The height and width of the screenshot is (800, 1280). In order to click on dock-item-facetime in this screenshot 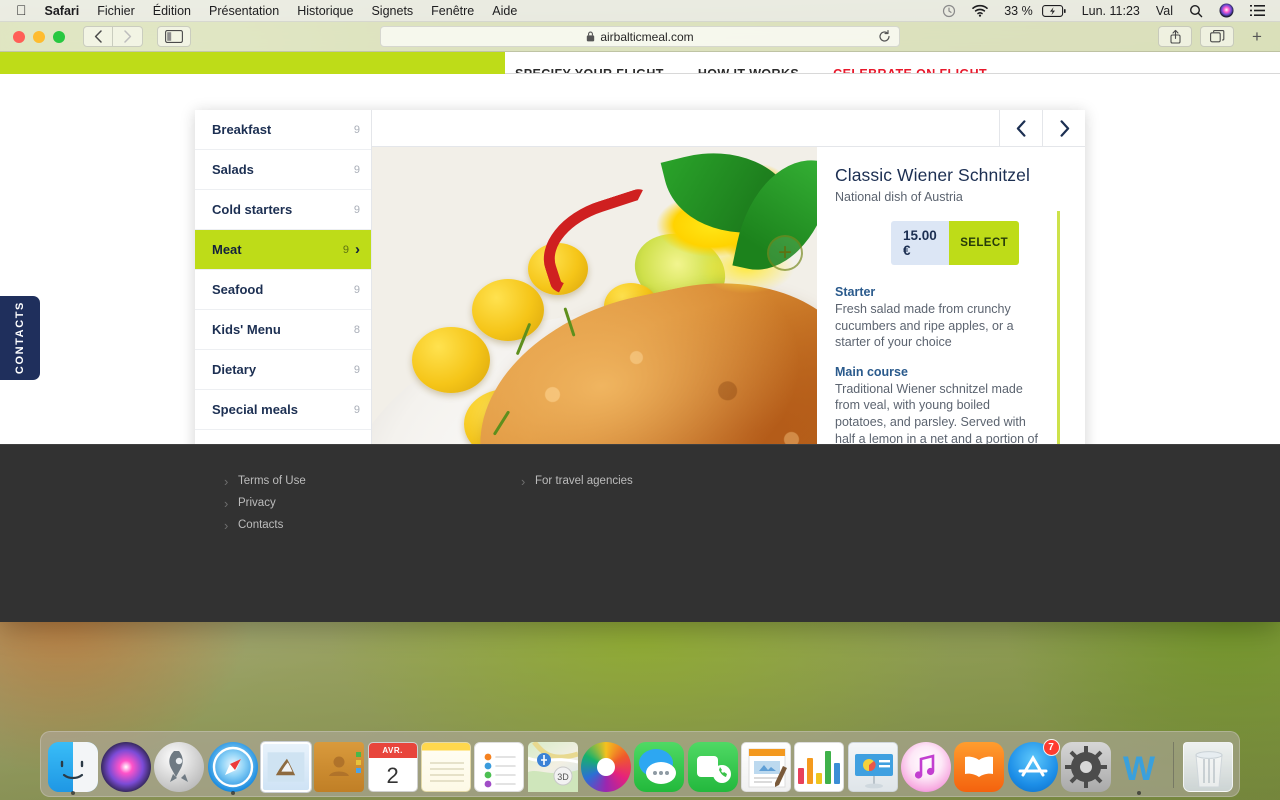, I will do `click(712, 763)`.